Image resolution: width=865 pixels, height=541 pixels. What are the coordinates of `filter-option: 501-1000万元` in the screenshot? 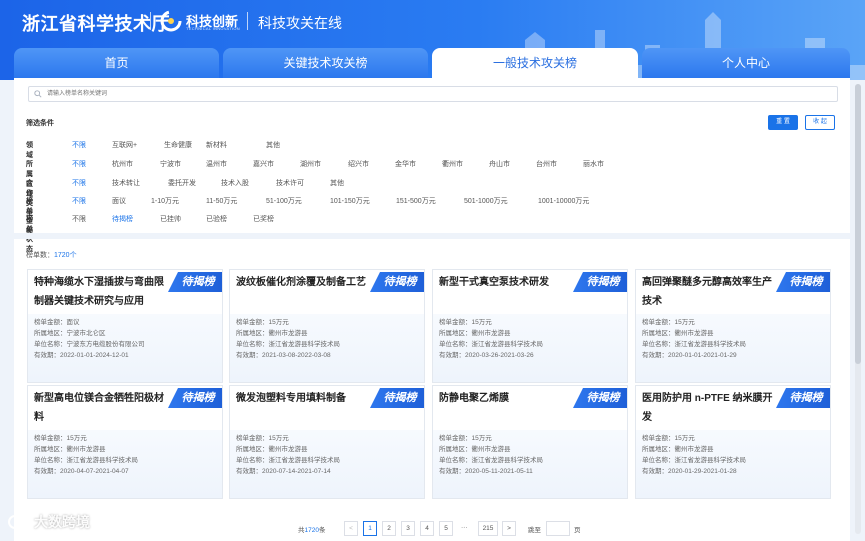 It's located at (486, 201).